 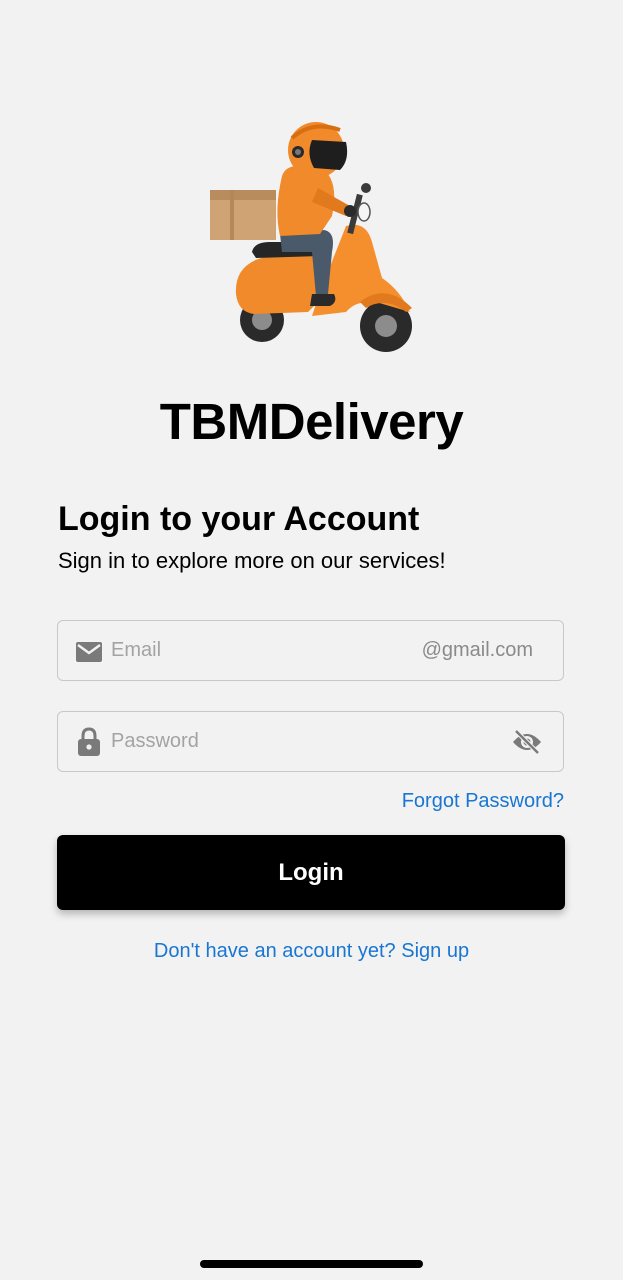 What do you see at coordinates (477, 650) in the screenshot?
I see `email-domain-suffix: @gmail.com` at bounding box center [477, 650].